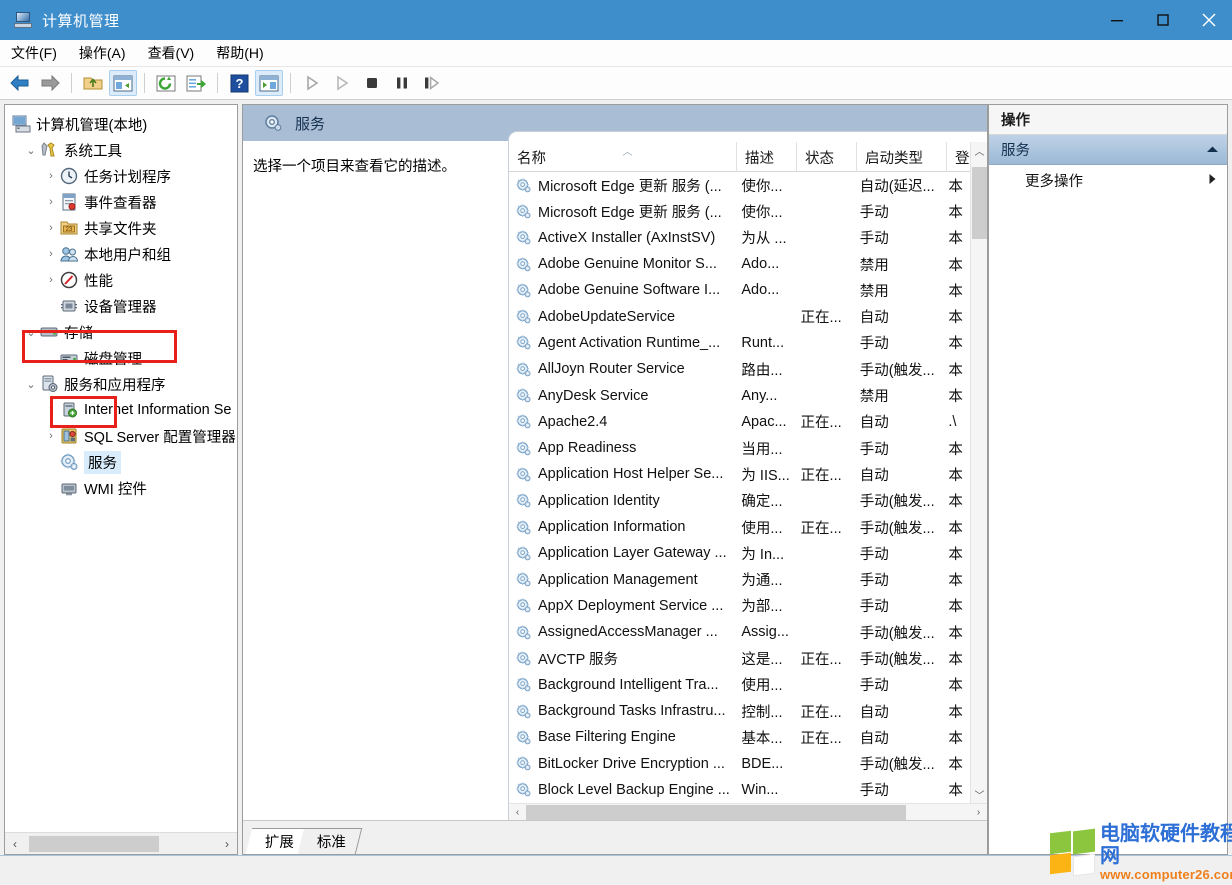 The width and height of the screenshot is (1232, 885). Describe the element at coordinates (34, 53) in the screenshot. I see `menu-file: 文件(F)` at that location.